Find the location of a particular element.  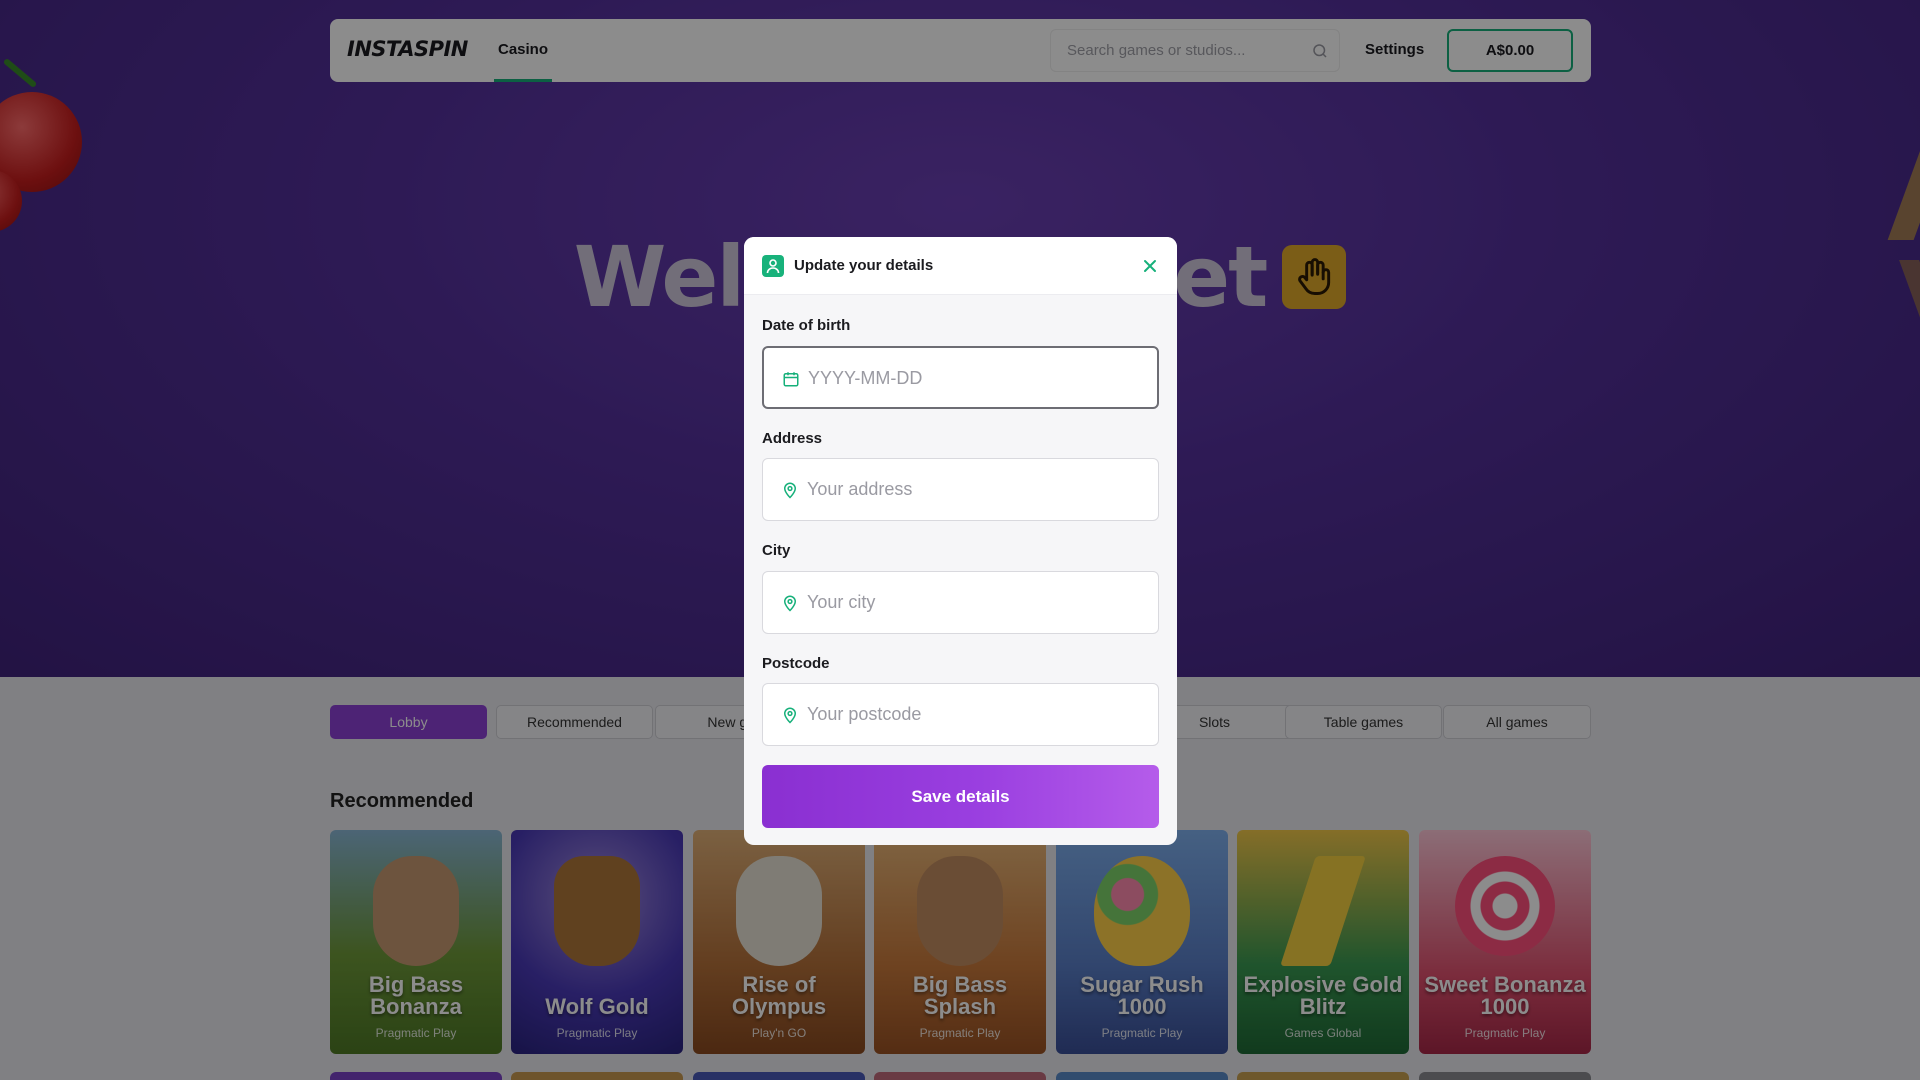

save-details-button: Save details is located at coordinates (960, 796).